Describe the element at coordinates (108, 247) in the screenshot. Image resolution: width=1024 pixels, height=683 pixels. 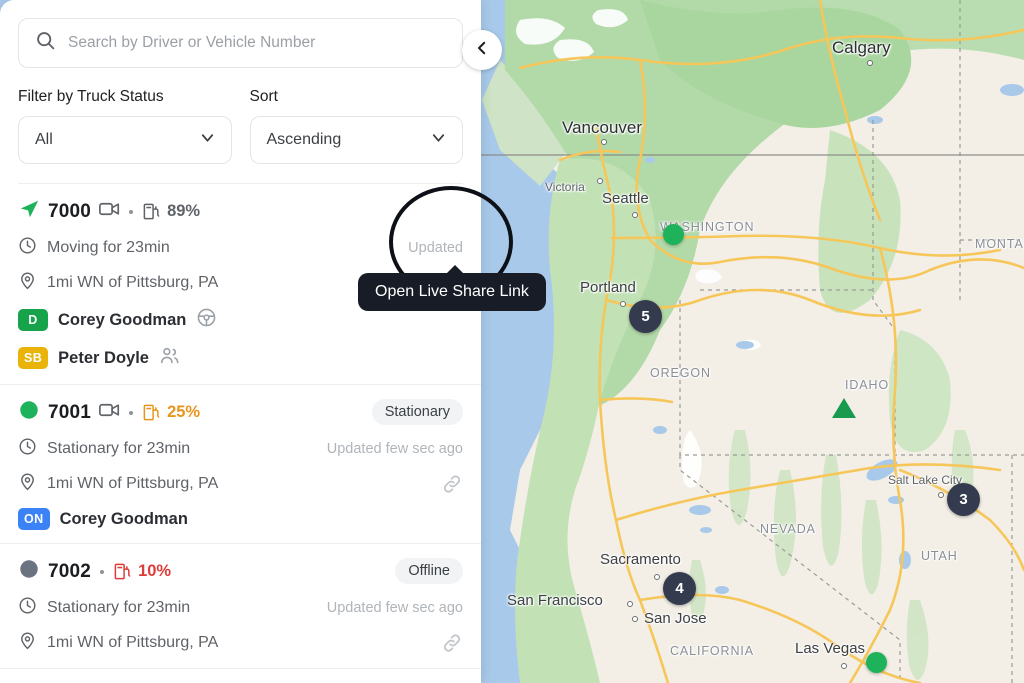
I see `truck-duration: Moving for 23min` at that location.